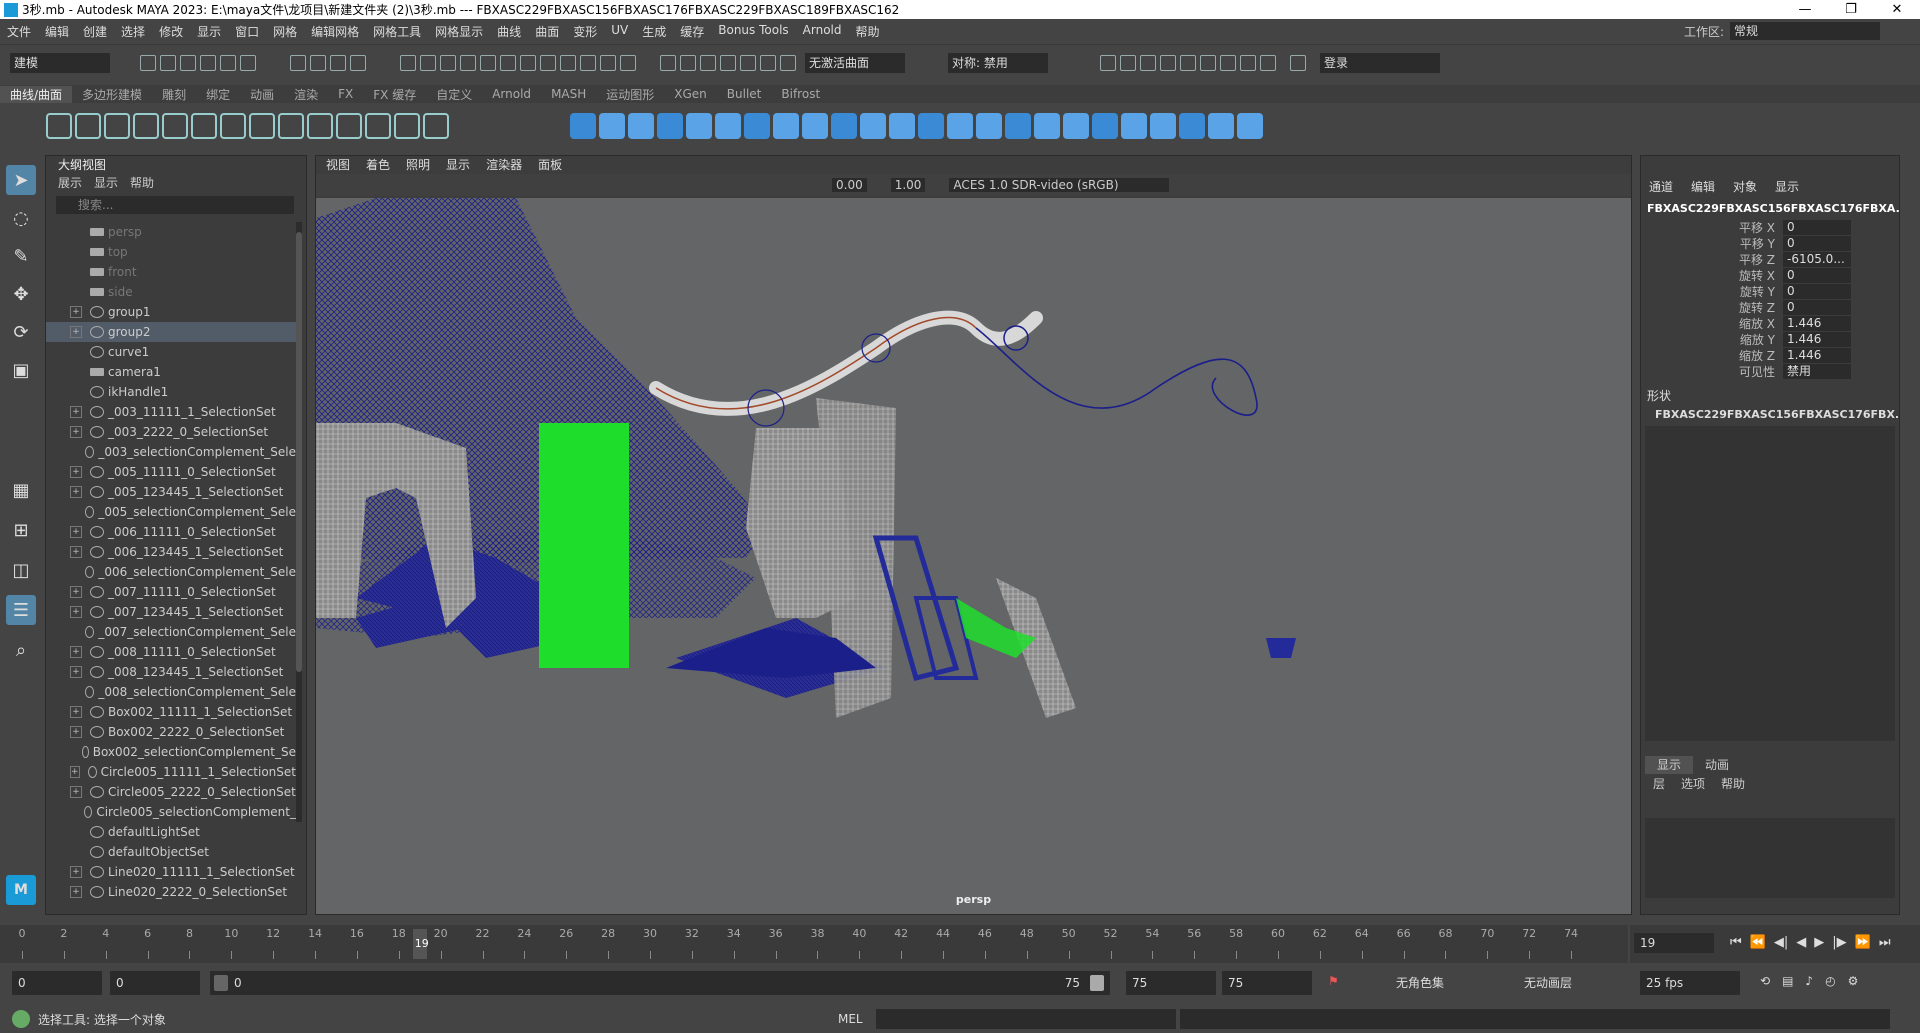 The image size is (1920, 1033). What do you see at coordinates (171, 232) in the screenshot?
I see `outliner-row: persp` at bounding box center [171, 232].